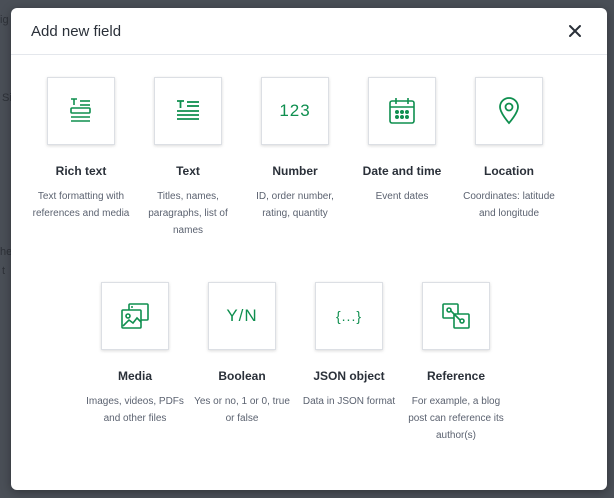  I want to click on field-tile-location, so click(509, 111).